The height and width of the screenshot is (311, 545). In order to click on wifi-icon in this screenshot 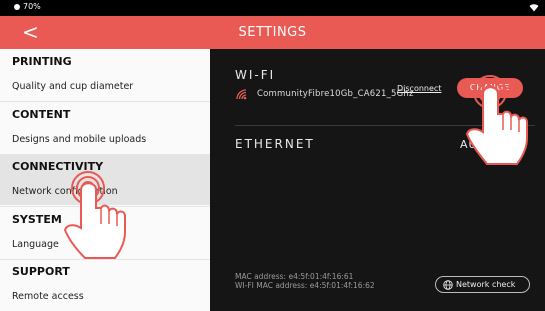, I will do `click(534, 8)`.